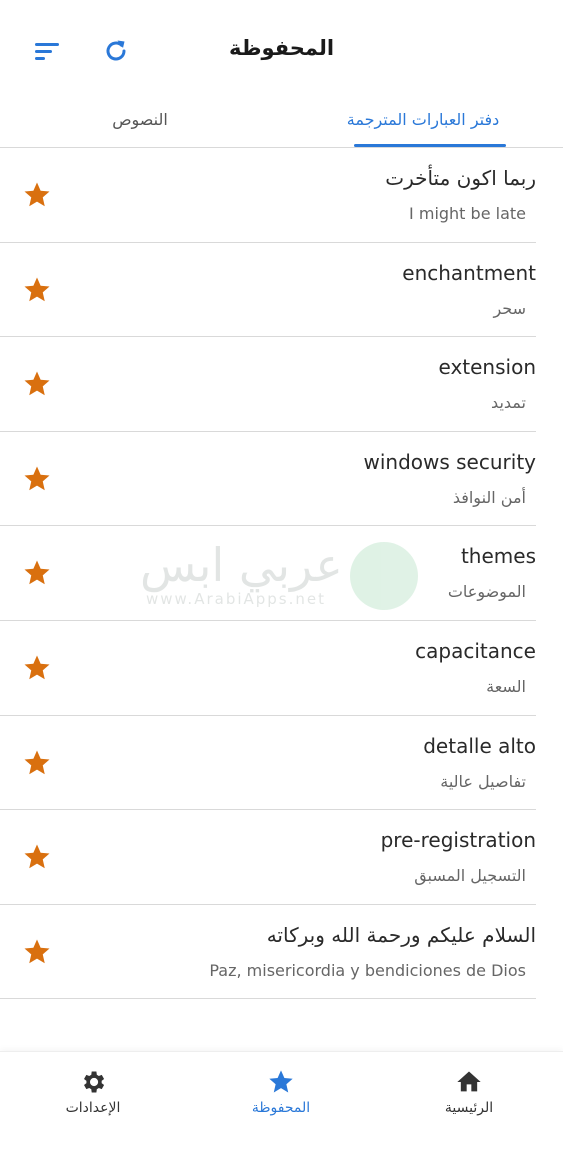 This screenshot has width=563, height=1153. What do you see at coordinates (268, 763) in the screenshot?
I see `list-item: detalle alto تفاصيل عالية` at bounding box center [268, 763].